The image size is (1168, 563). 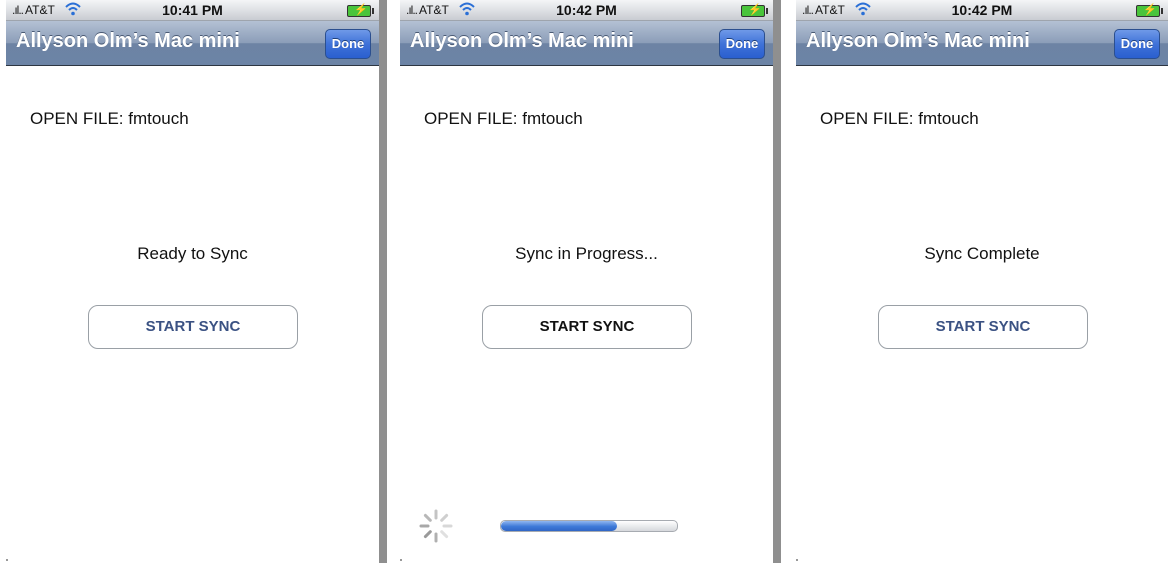 I want to click on sync-progress-fill, so click(x=559, y=526).